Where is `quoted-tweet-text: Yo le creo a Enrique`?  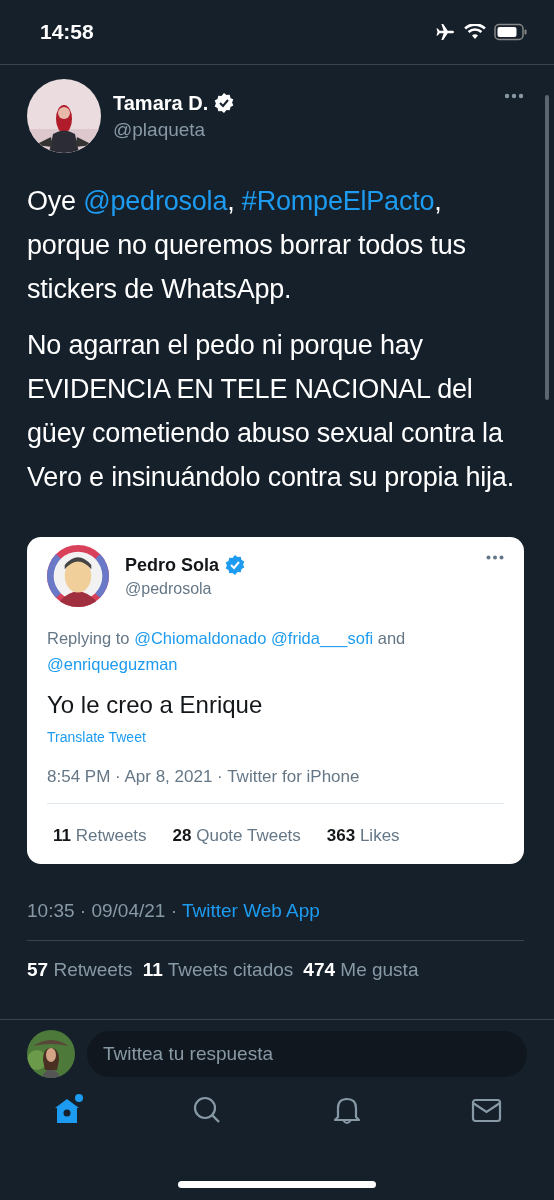 quoted-tweet-text: Yo le creo a Enrique is located at coordinates (155, 705).